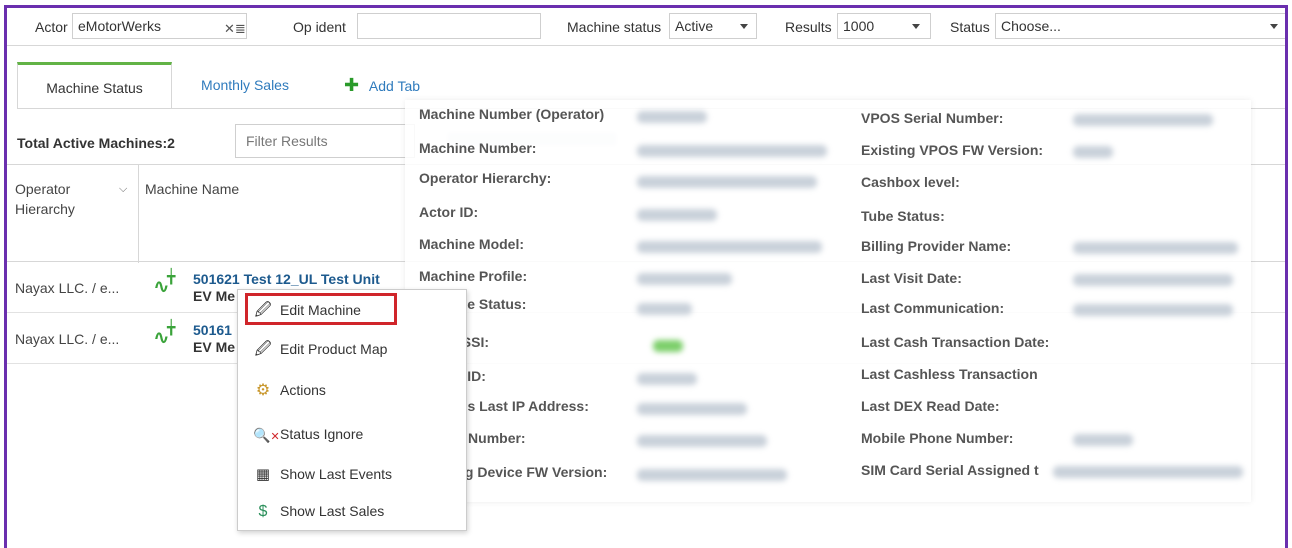 The image size is (1292, 548). I want to click on machine-status-label: Machine status, so click(614, 27).